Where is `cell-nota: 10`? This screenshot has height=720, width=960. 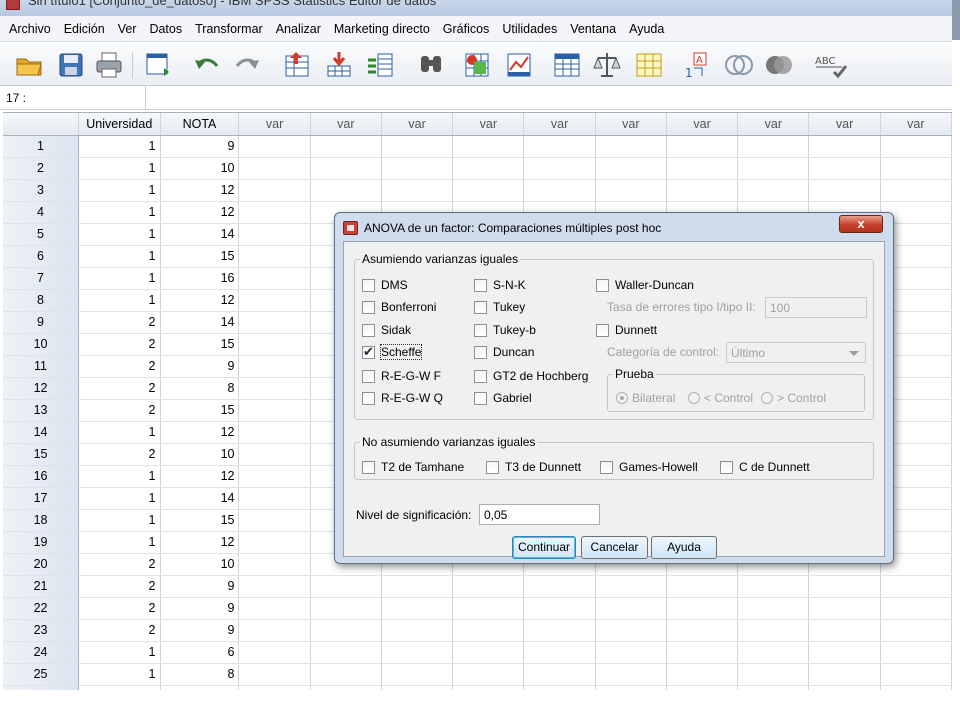 cell-nota: 10 is located at coordinates (200, 168).